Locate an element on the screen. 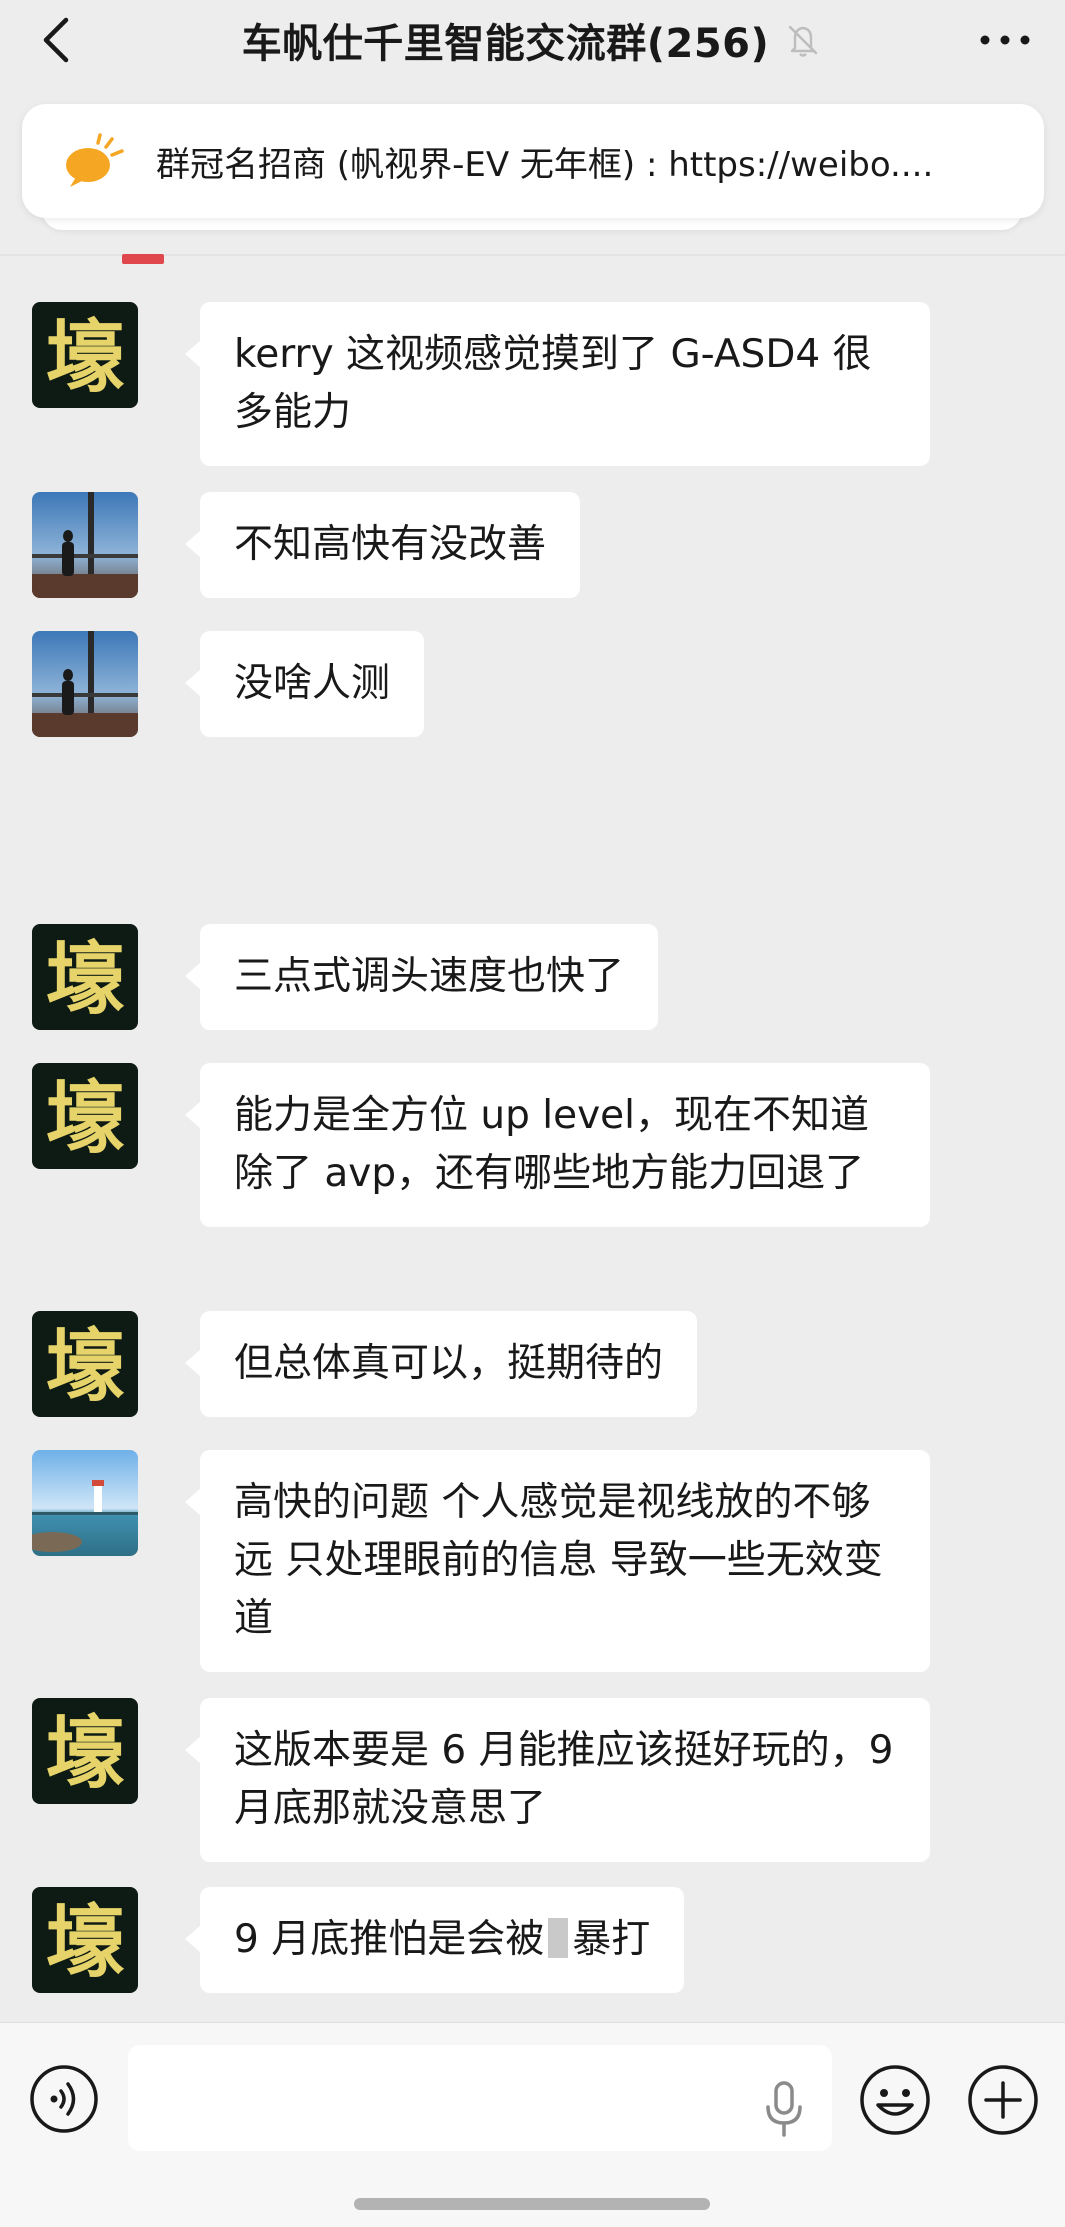 The height and width of the screenshot is (2227, 1065). voice-mode-icon is located at coordinates (64, 2099).